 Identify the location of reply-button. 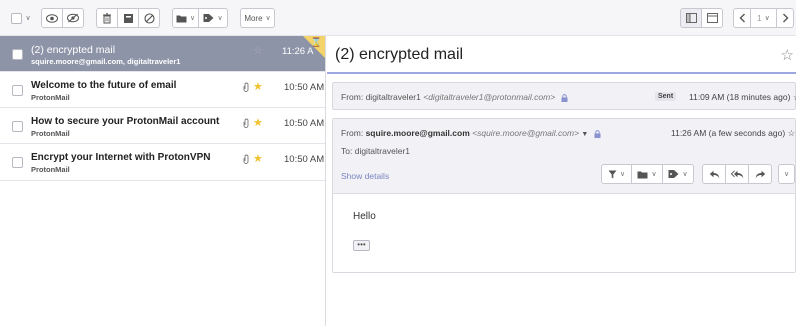
(714, 174).